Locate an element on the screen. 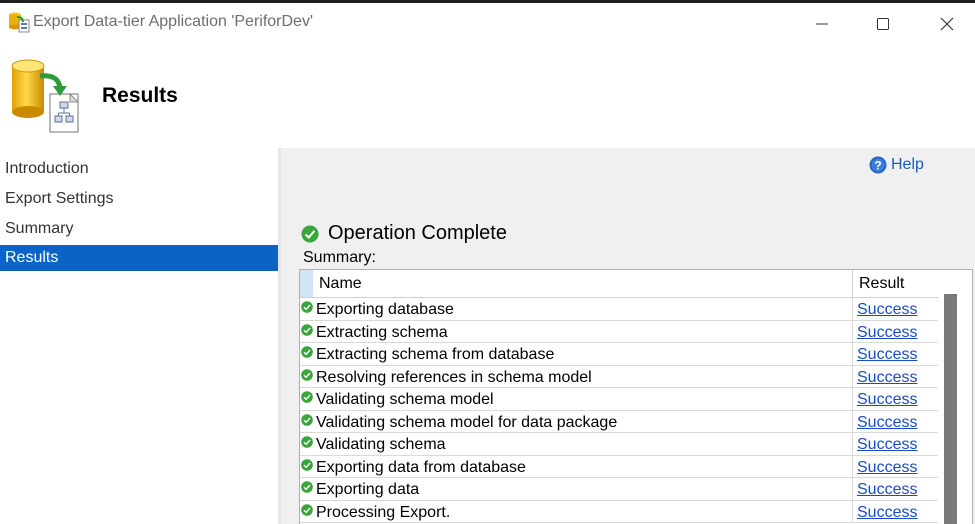 The image size is (975, 524). row-name: Exporting data from database is located at coordinates (421, 467).